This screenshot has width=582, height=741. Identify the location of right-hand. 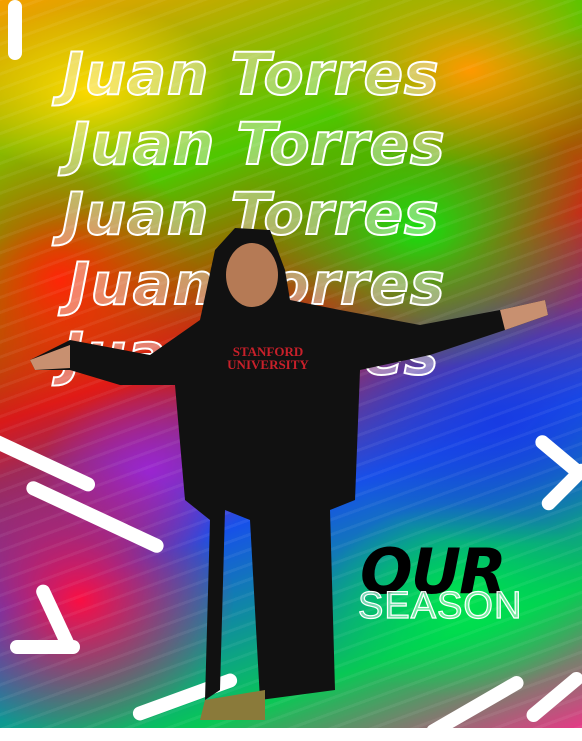
(524, 315).